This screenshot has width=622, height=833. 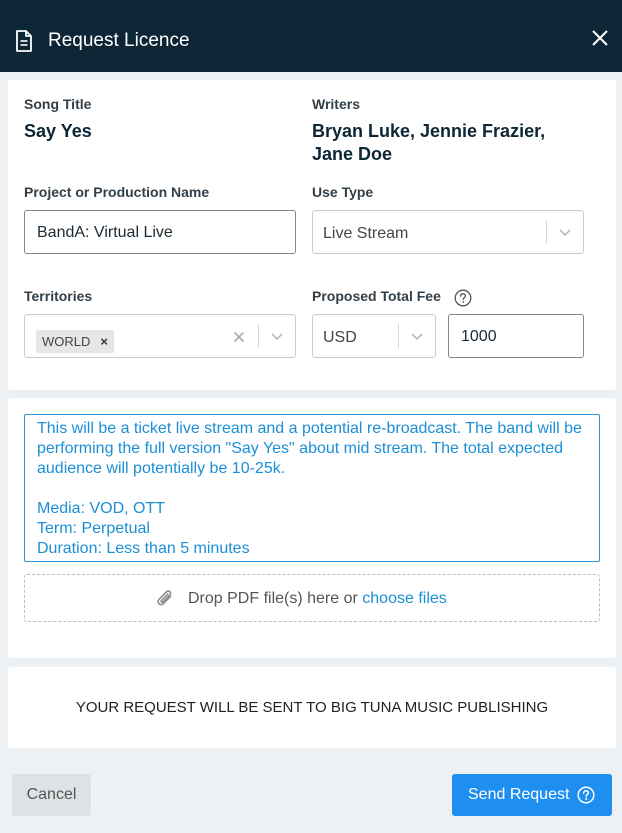 What do you see at coordinates (429, 142) in the screenshot?
I see `writers-value: Bryan Luke, Jennie Frazier, Jane Doe` at bounding box center [429, 142].